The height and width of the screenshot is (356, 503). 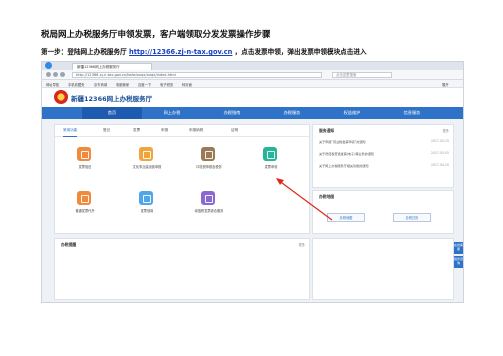 I want to click on reminder-panel: 办税提醒 更多, so click(x=182, y=269).